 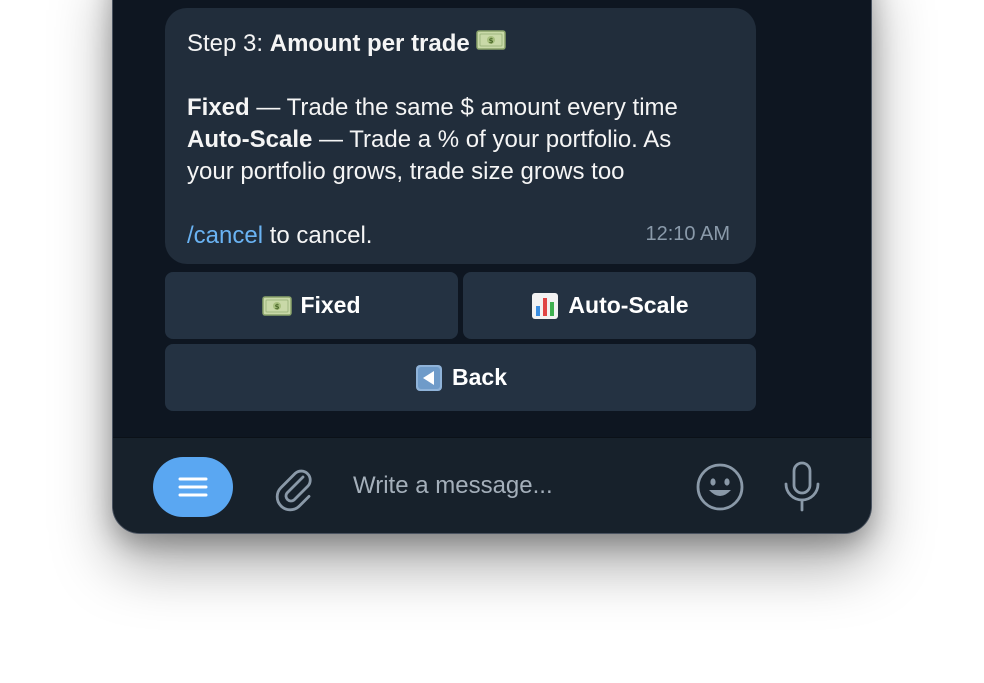 I want to click on message-line-step: Step 3: Amount per trade $, so click(x=460, y=42).